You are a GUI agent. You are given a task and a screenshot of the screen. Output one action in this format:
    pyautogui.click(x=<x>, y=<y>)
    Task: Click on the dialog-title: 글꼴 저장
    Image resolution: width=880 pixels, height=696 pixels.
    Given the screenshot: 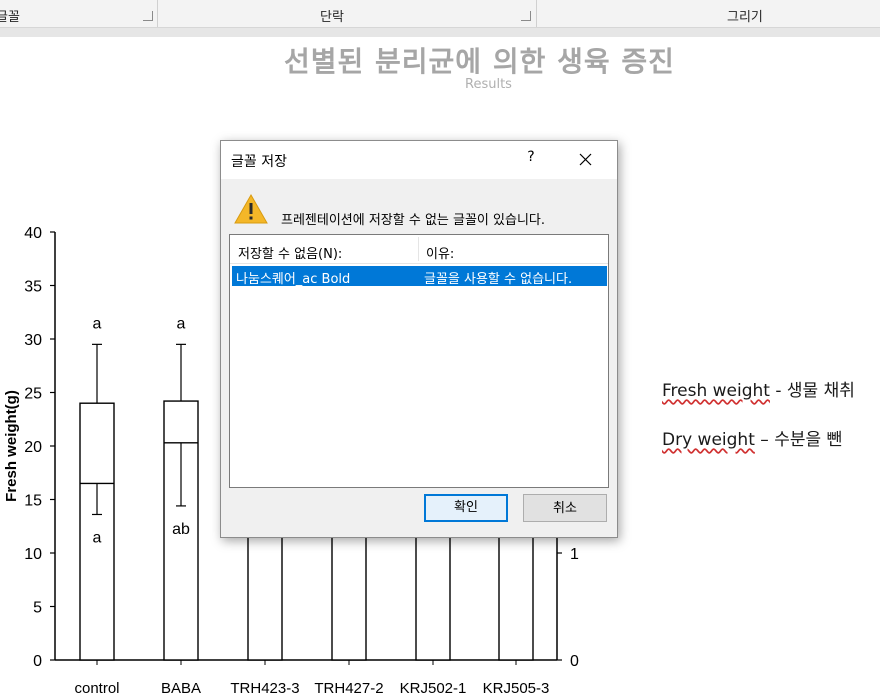 What is the action you would take?
    pyautogui.click(x=259, y=162)
    